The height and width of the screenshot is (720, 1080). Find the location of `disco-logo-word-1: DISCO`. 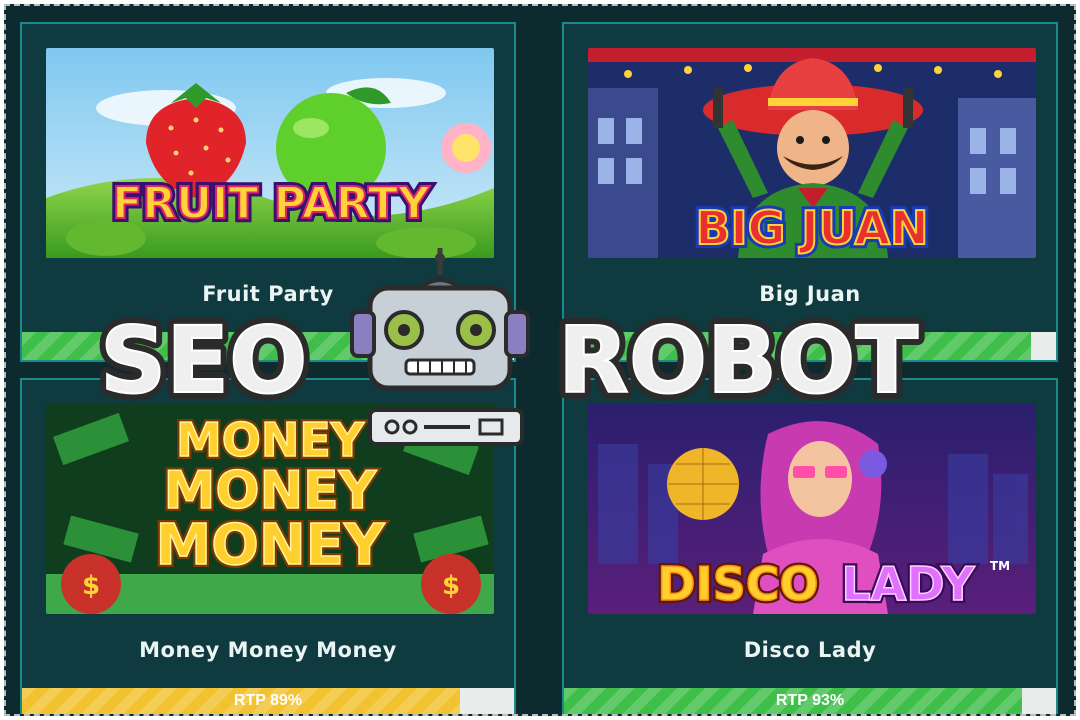

disco-logo-word-1: DISCO is located at coordinates (737, 584).